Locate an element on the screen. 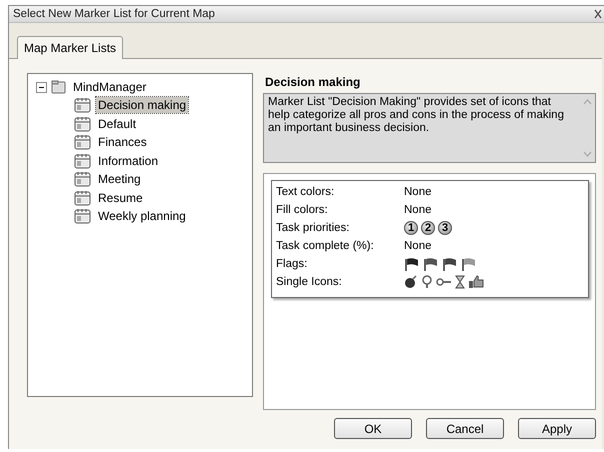  property-label: Single Icons: is located at coordinates (309, 282).